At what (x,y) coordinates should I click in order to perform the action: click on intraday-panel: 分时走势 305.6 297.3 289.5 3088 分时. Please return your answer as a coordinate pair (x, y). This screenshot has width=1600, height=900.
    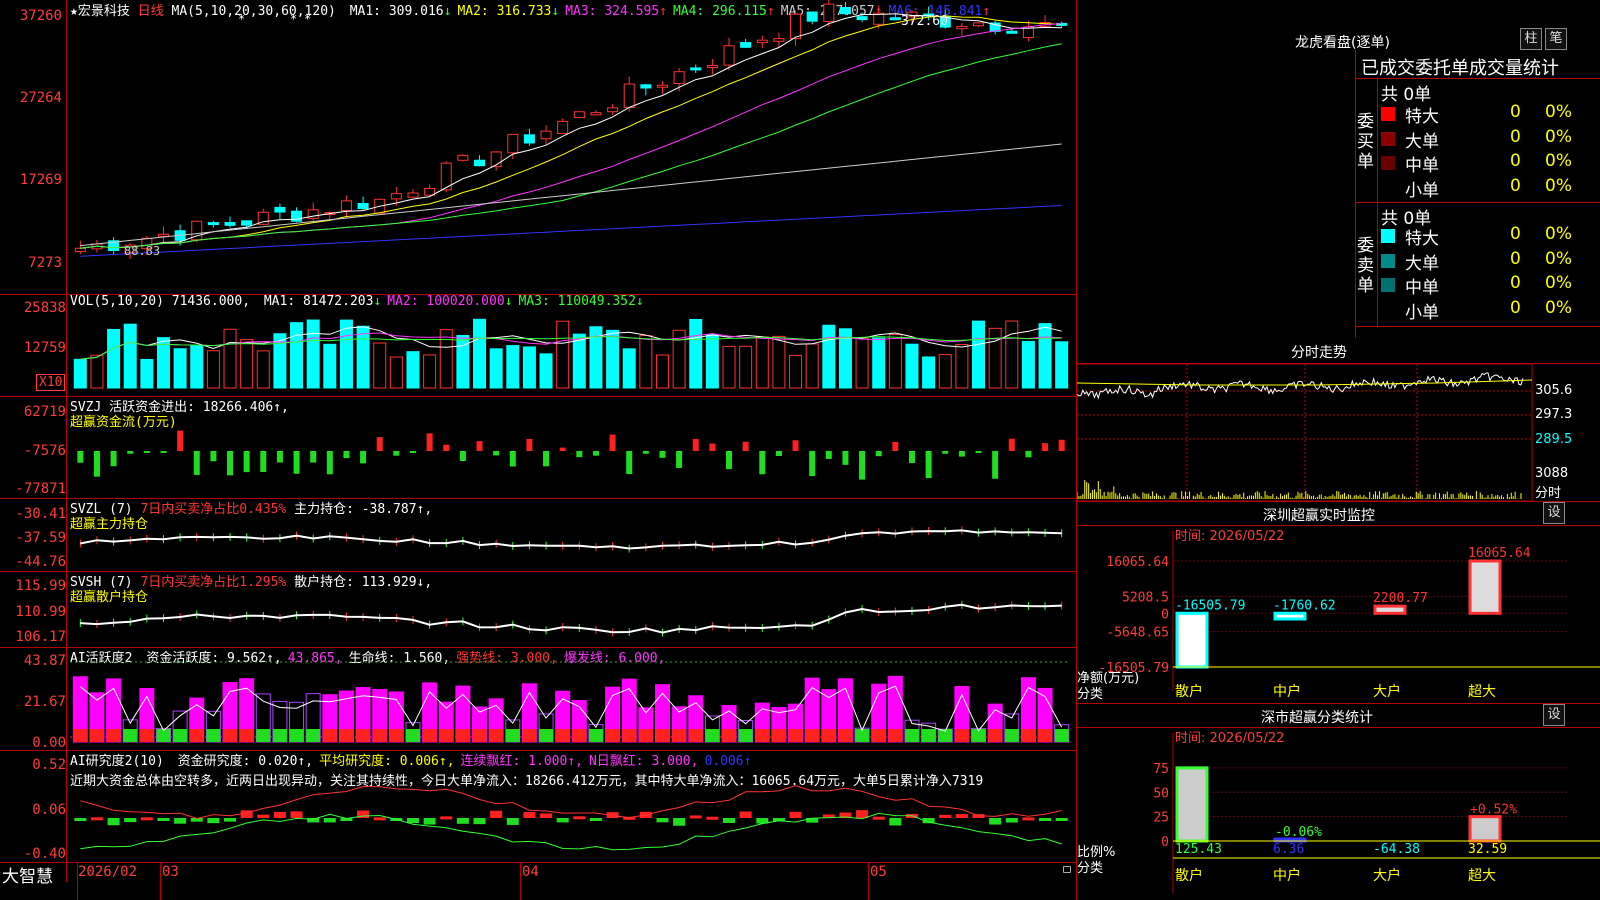
    Looking at the image, I should click on (1338, 420).